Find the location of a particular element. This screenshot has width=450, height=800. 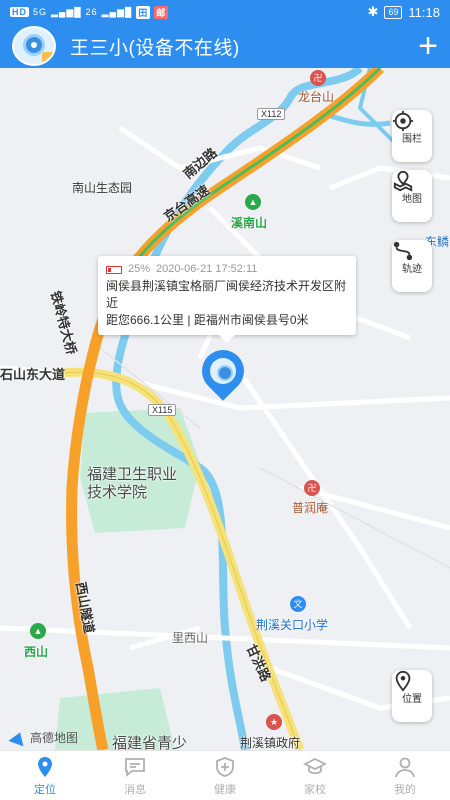

bottom-tab-bar: 定位 消息 健康 家校 我的 is located at coordinates (225, 775).